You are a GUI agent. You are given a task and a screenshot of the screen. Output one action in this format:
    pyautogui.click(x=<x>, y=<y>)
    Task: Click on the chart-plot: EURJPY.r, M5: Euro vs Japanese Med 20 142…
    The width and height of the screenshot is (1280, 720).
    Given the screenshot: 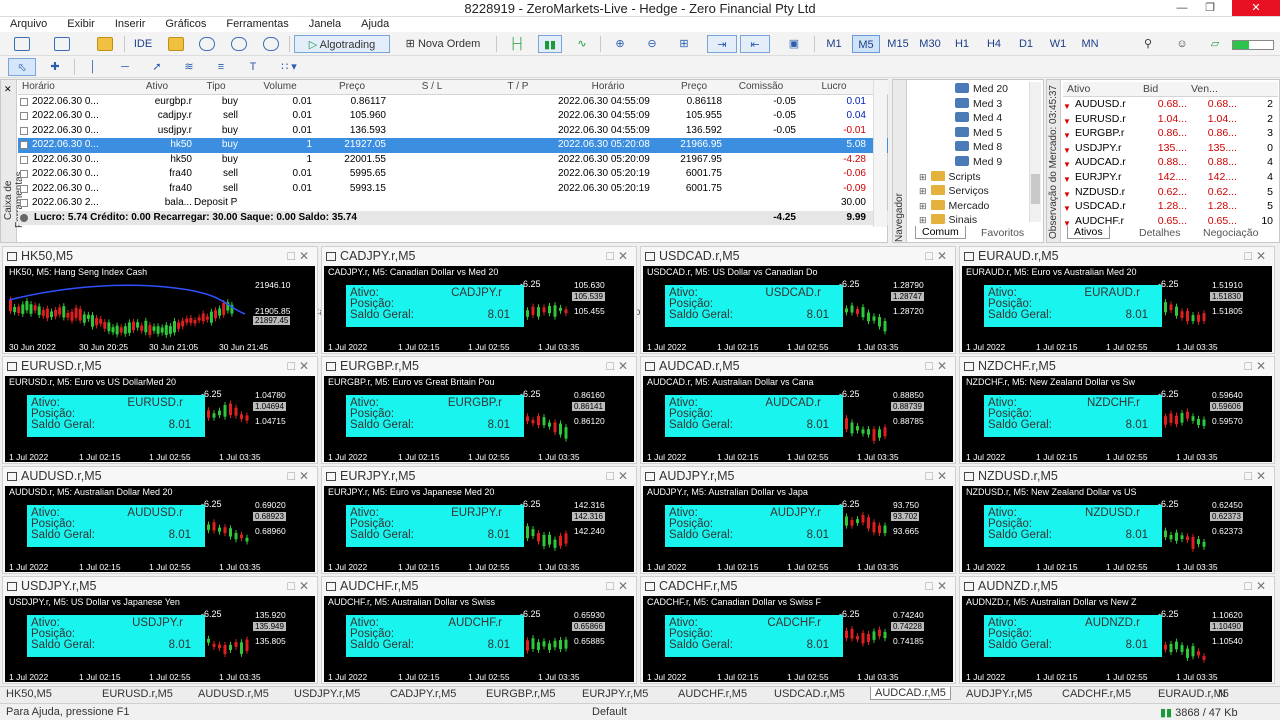 What is the action you would take?
    pyautogui.click(x=479, y=524)
    